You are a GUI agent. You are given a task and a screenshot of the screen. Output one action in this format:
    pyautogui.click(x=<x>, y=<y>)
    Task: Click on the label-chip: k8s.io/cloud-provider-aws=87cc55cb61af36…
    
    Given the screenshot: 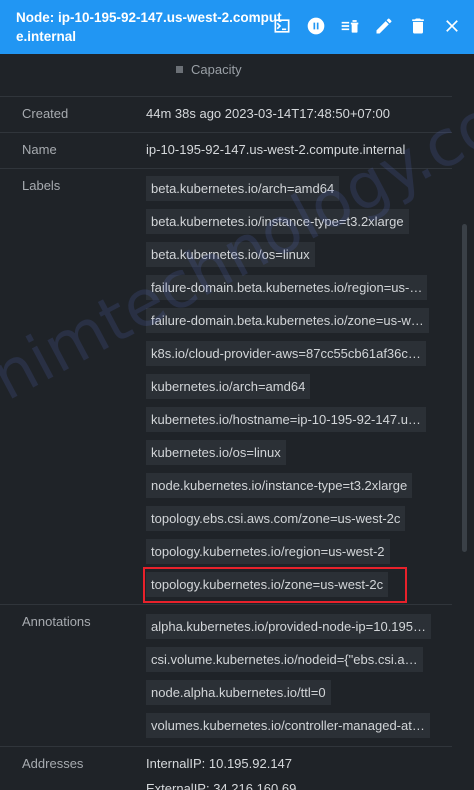 What is the action you would take?
    pyautogui.click(x=286, y=353)
    